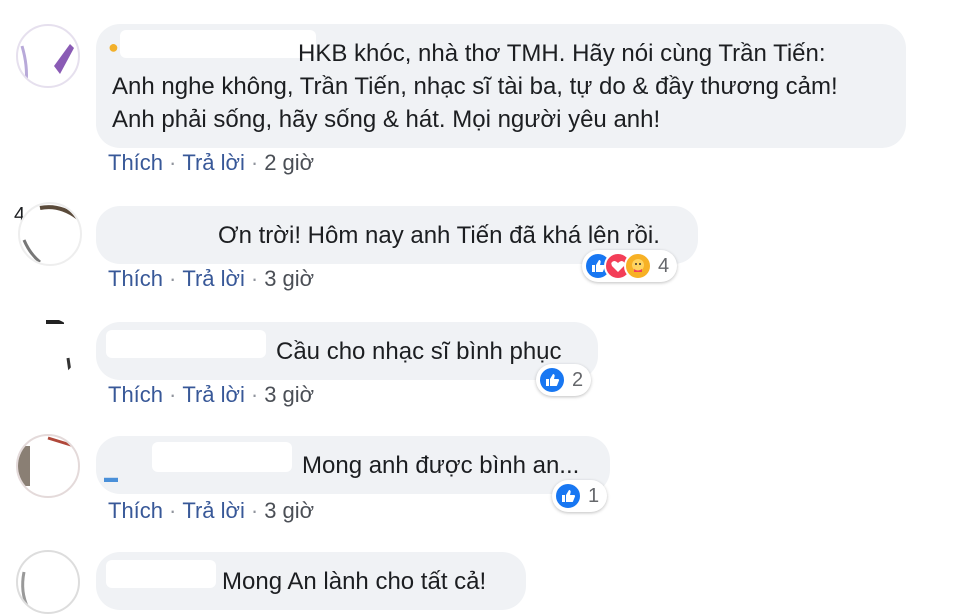 This screenshot has height=614, width=960. What do you see at coordinates (111, 477) in the screenshot?
I see `author-badge-icon: ▬` at bounding box center [111, 477].